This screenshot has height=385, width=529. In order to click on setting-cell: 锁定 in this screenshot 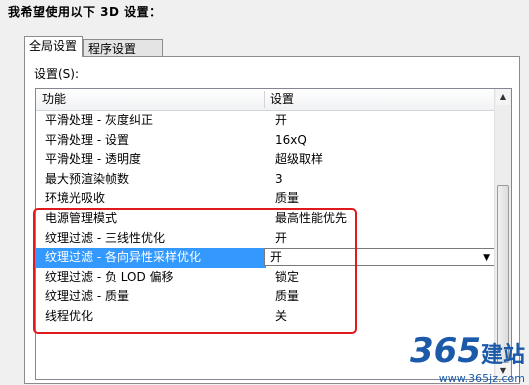, I will do `click(287, 276)`.